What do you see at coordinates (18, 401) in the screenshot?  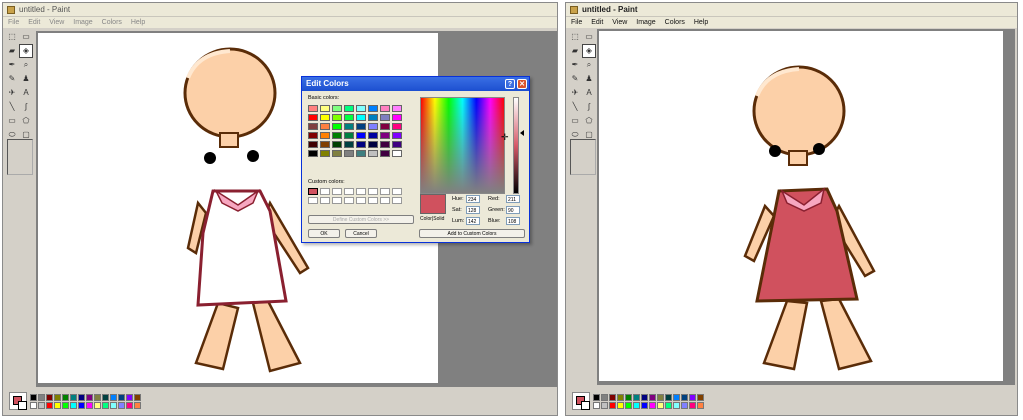 I see `current-colors` at bounding box center [18, 401].